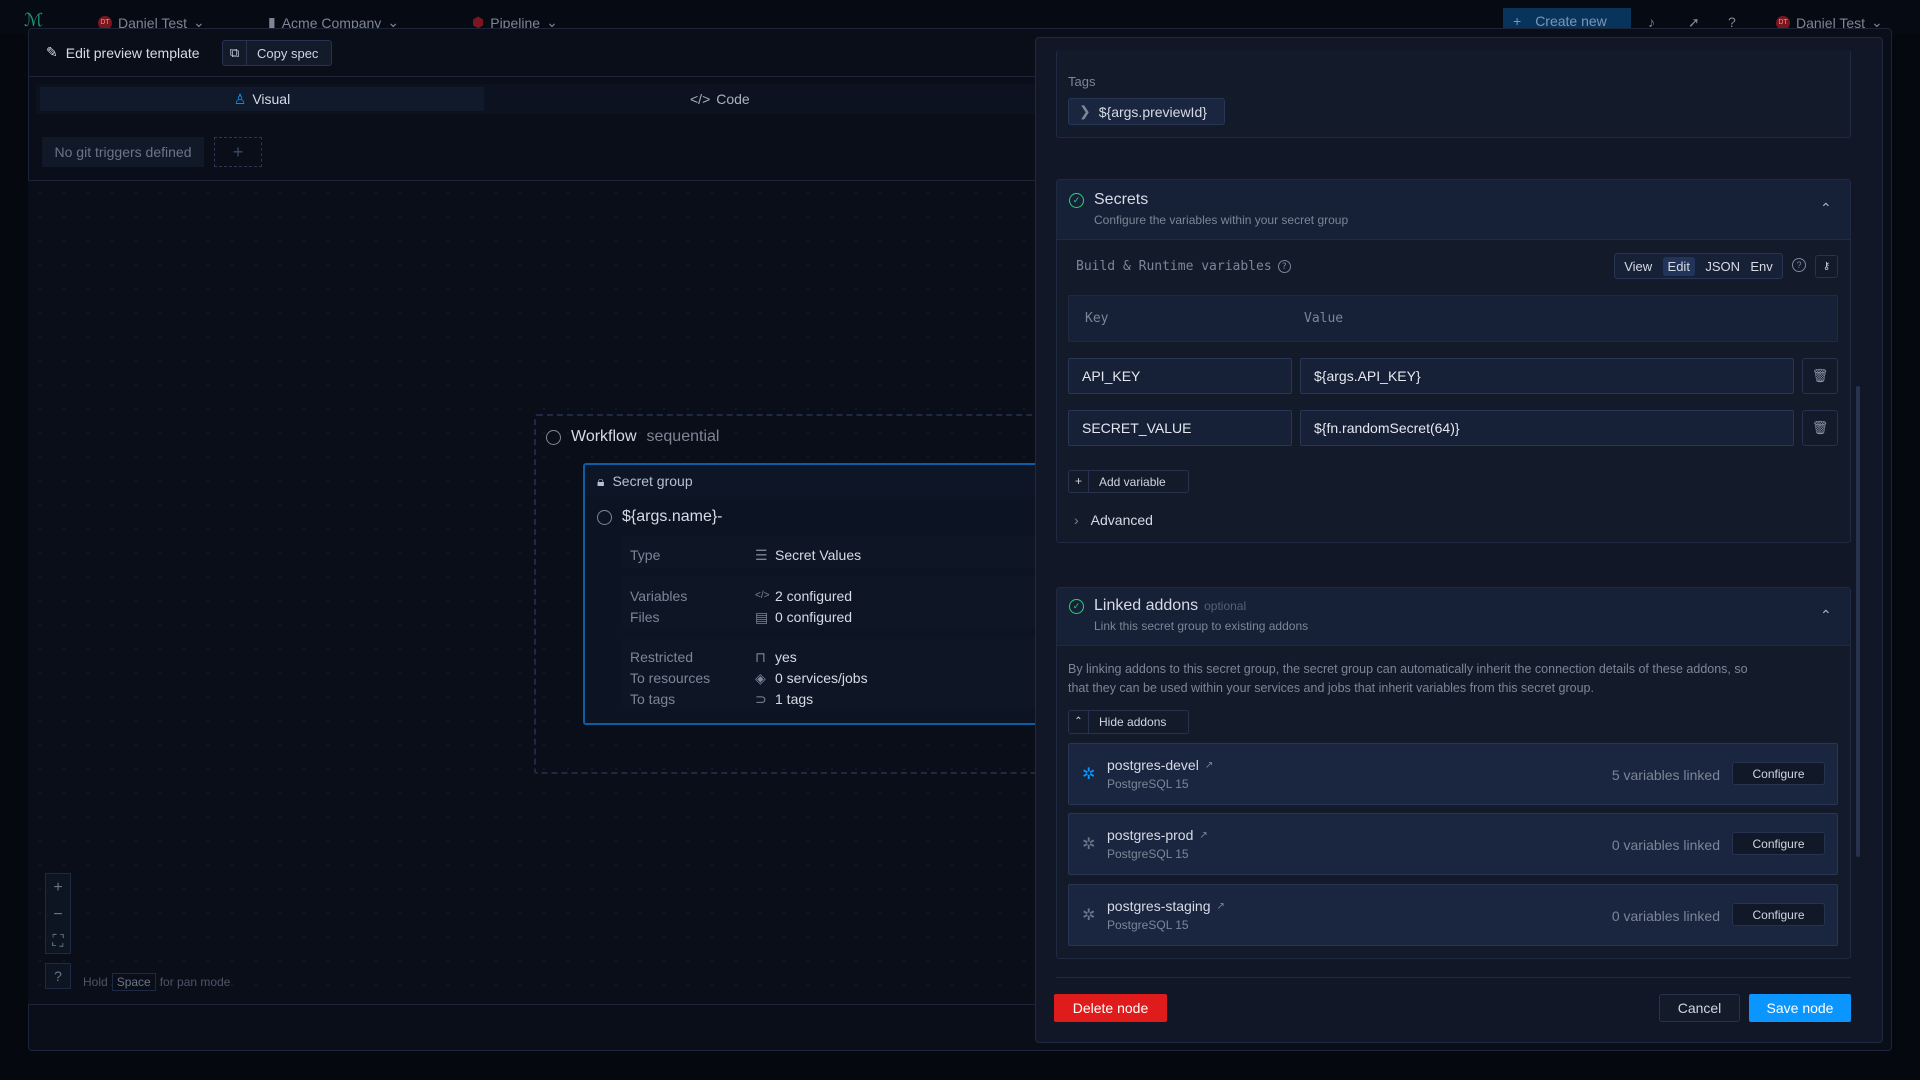  What do you see at coordinates (821, 678) in the screenshot?
I see `row-value: 0 services/jobs` at bounding box center [821, 678].